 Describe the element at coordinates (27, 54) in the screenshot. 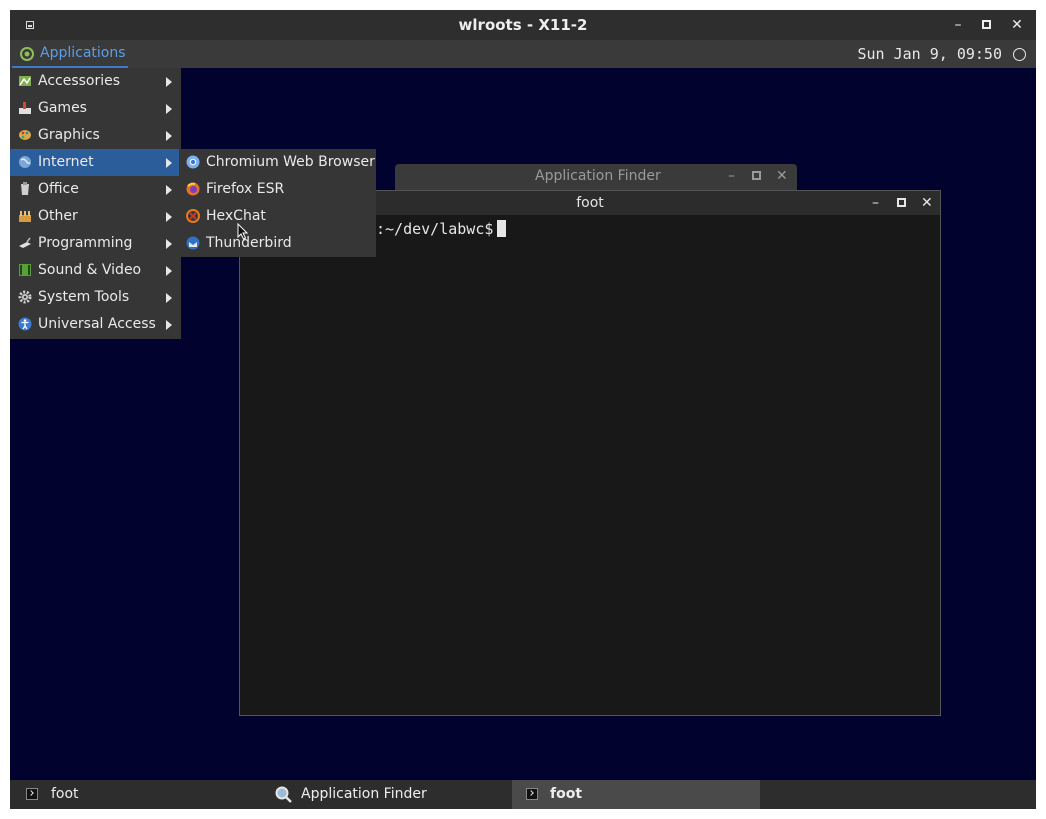

I see `applications-icon` at that location.